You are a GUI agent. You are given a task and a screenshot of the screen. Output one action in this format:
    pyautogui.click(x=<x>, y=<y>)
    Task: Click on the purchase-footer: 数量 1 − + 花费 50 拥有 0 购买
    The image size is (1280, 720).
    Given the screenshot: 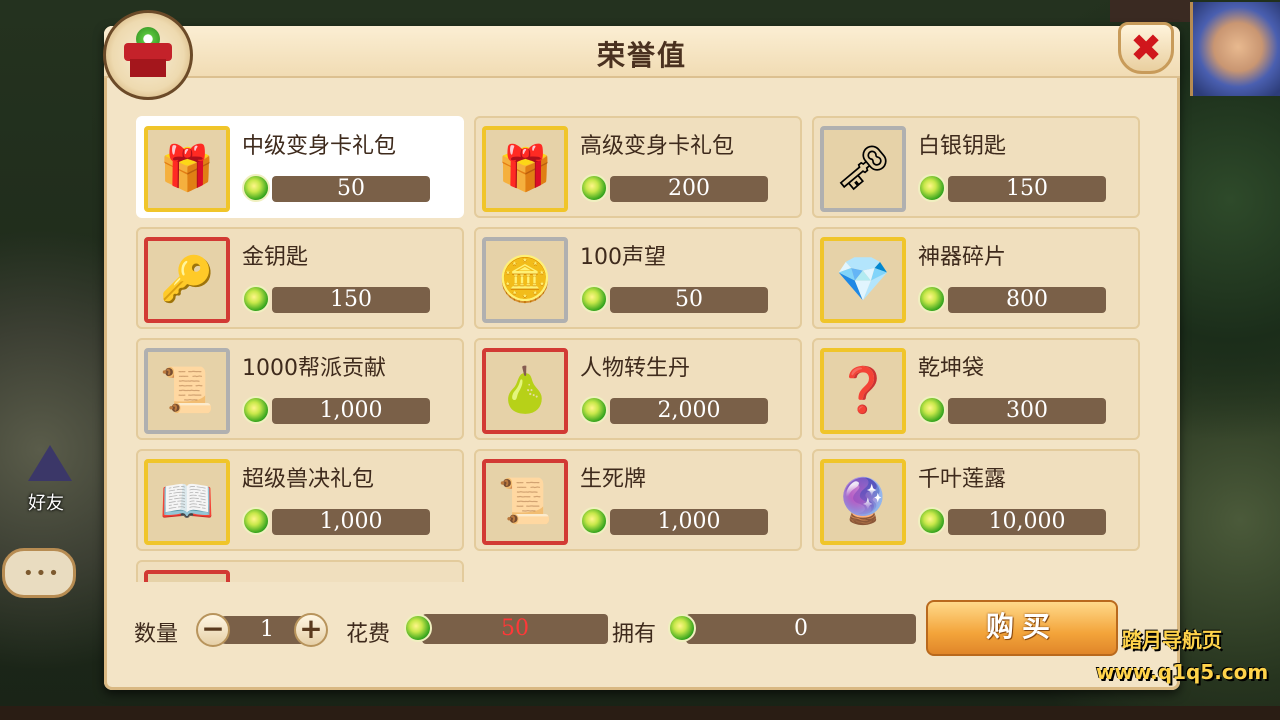 What is the action you would take?
    pyautogui.click(x=642, y=631)
    